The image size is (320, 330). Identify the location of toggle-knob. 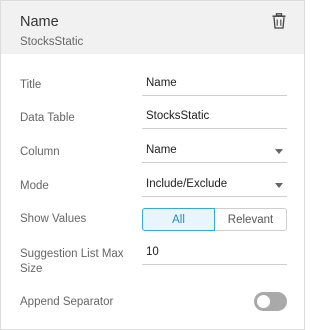
(263, 301).